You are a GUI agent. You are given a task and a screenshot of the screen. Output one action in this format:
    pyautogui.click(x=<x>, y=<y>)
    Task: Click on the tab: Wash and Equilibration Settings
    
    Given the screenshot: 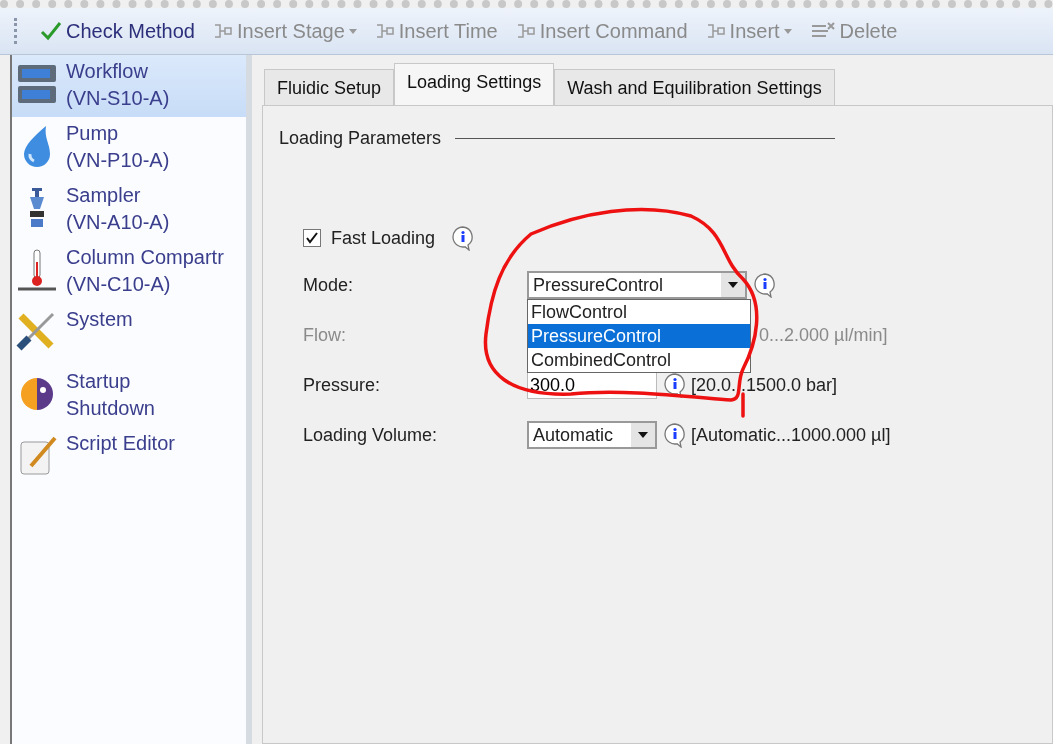 What is the action you would take?
    pyautogui.click(x=694, y=87)
    